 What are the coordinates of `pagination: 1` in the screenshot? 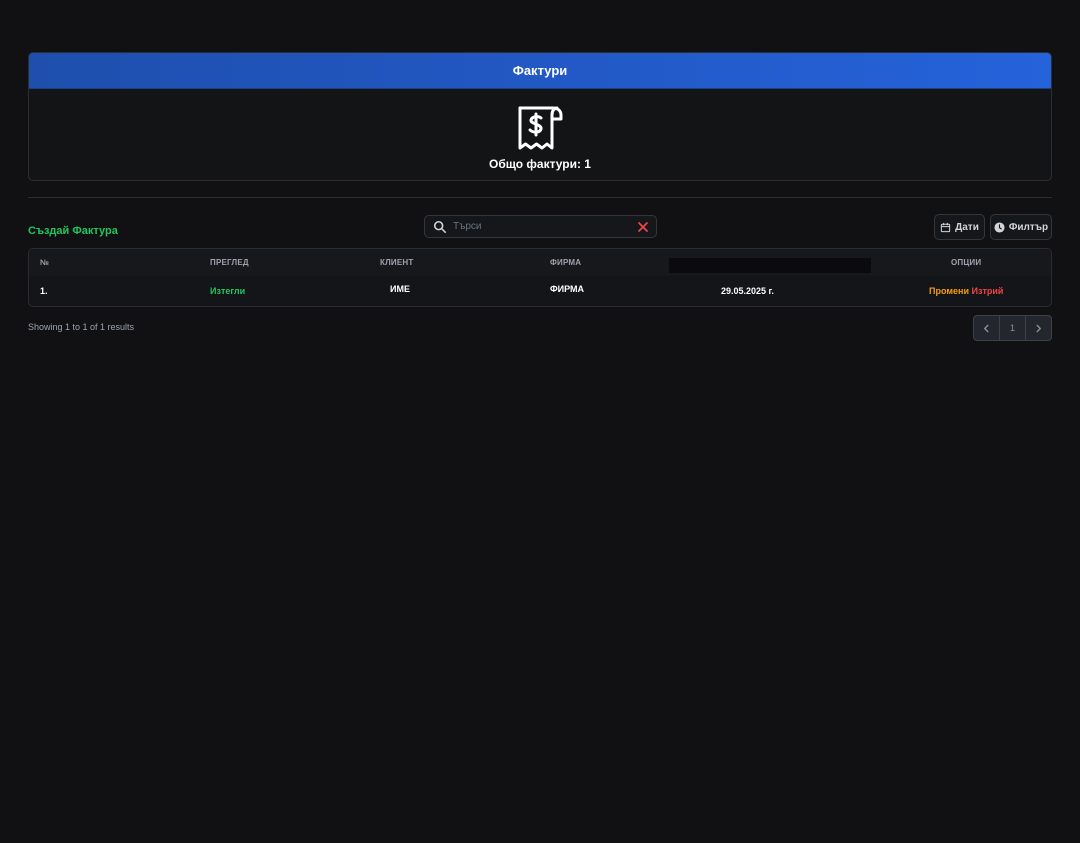 It's located at (1012, 328).